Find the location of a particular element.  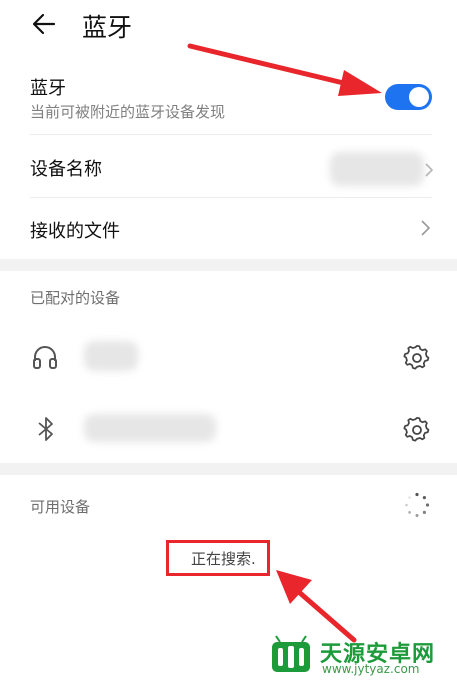

paired-devices-title: 已配对的设备 is located at coordinates (75, 298).